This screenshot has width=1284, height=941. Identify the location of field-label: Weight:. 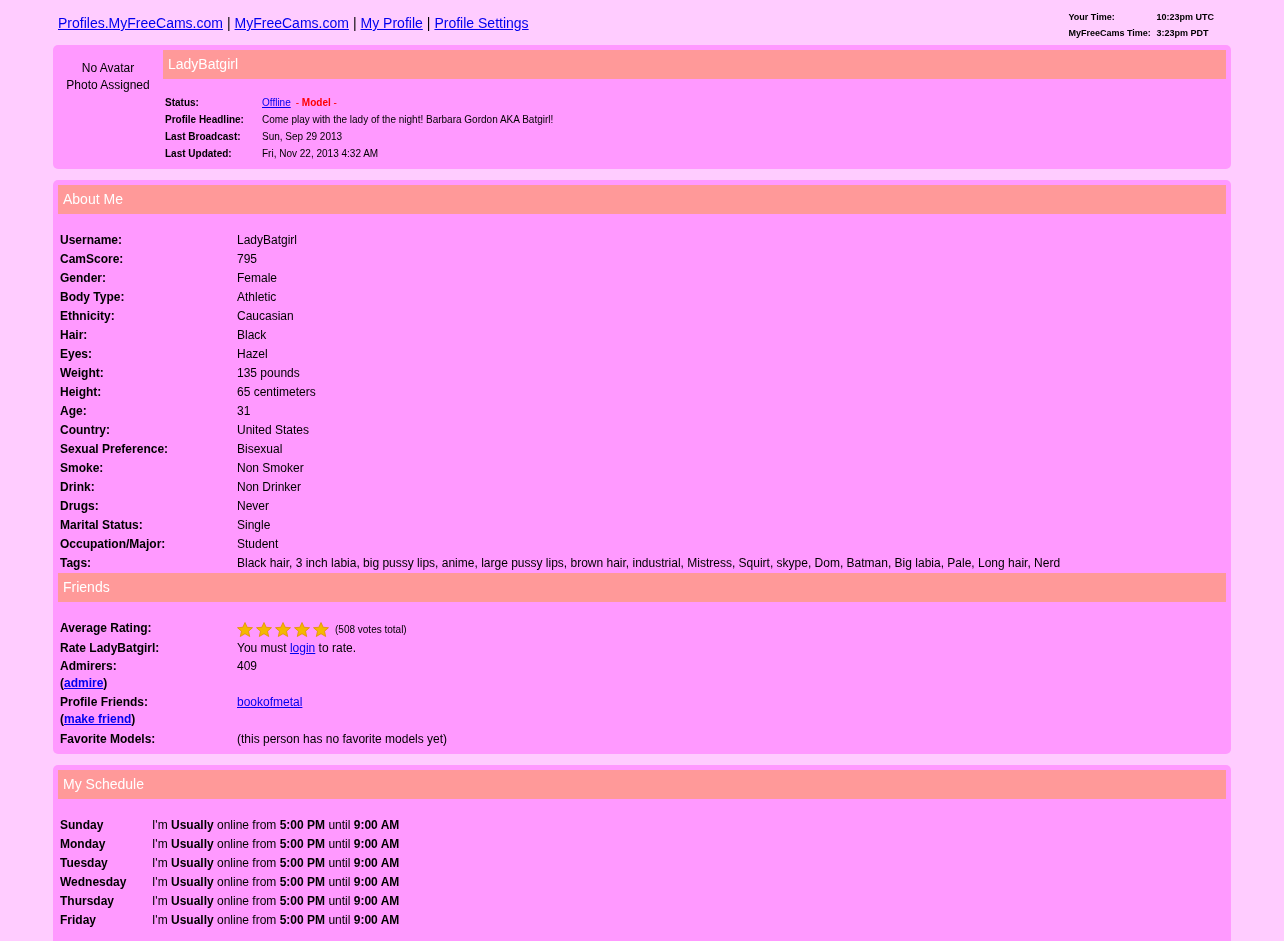
(82, 373).